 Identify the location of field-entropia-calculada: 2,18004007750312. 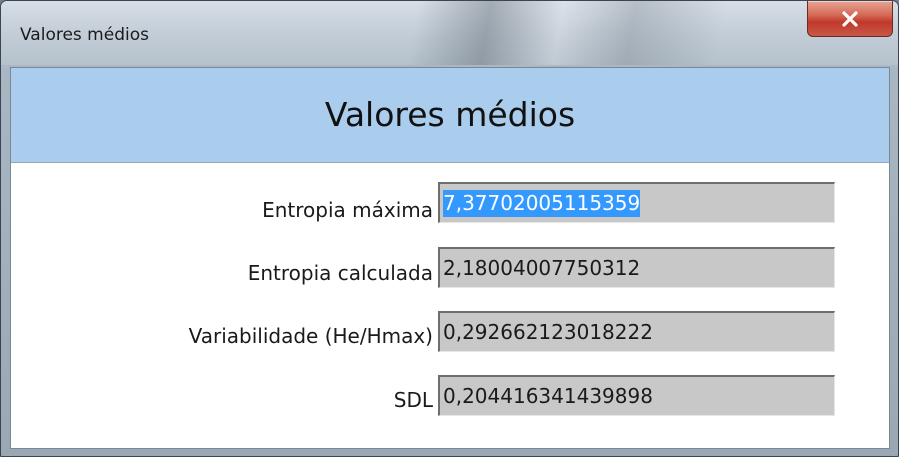
(636, 267).